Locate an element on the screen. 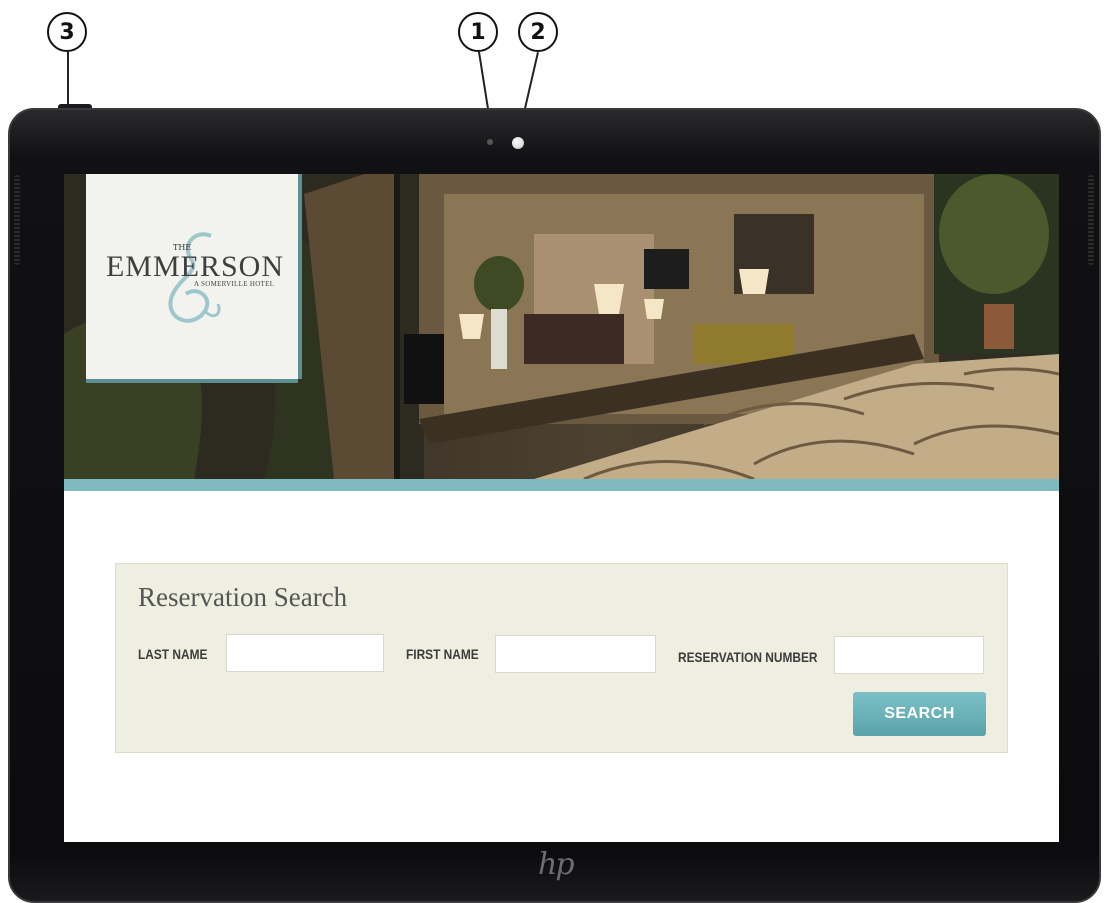 This screenshot has width=1106, height=903. front-camera is located at coordinates (518, 143).